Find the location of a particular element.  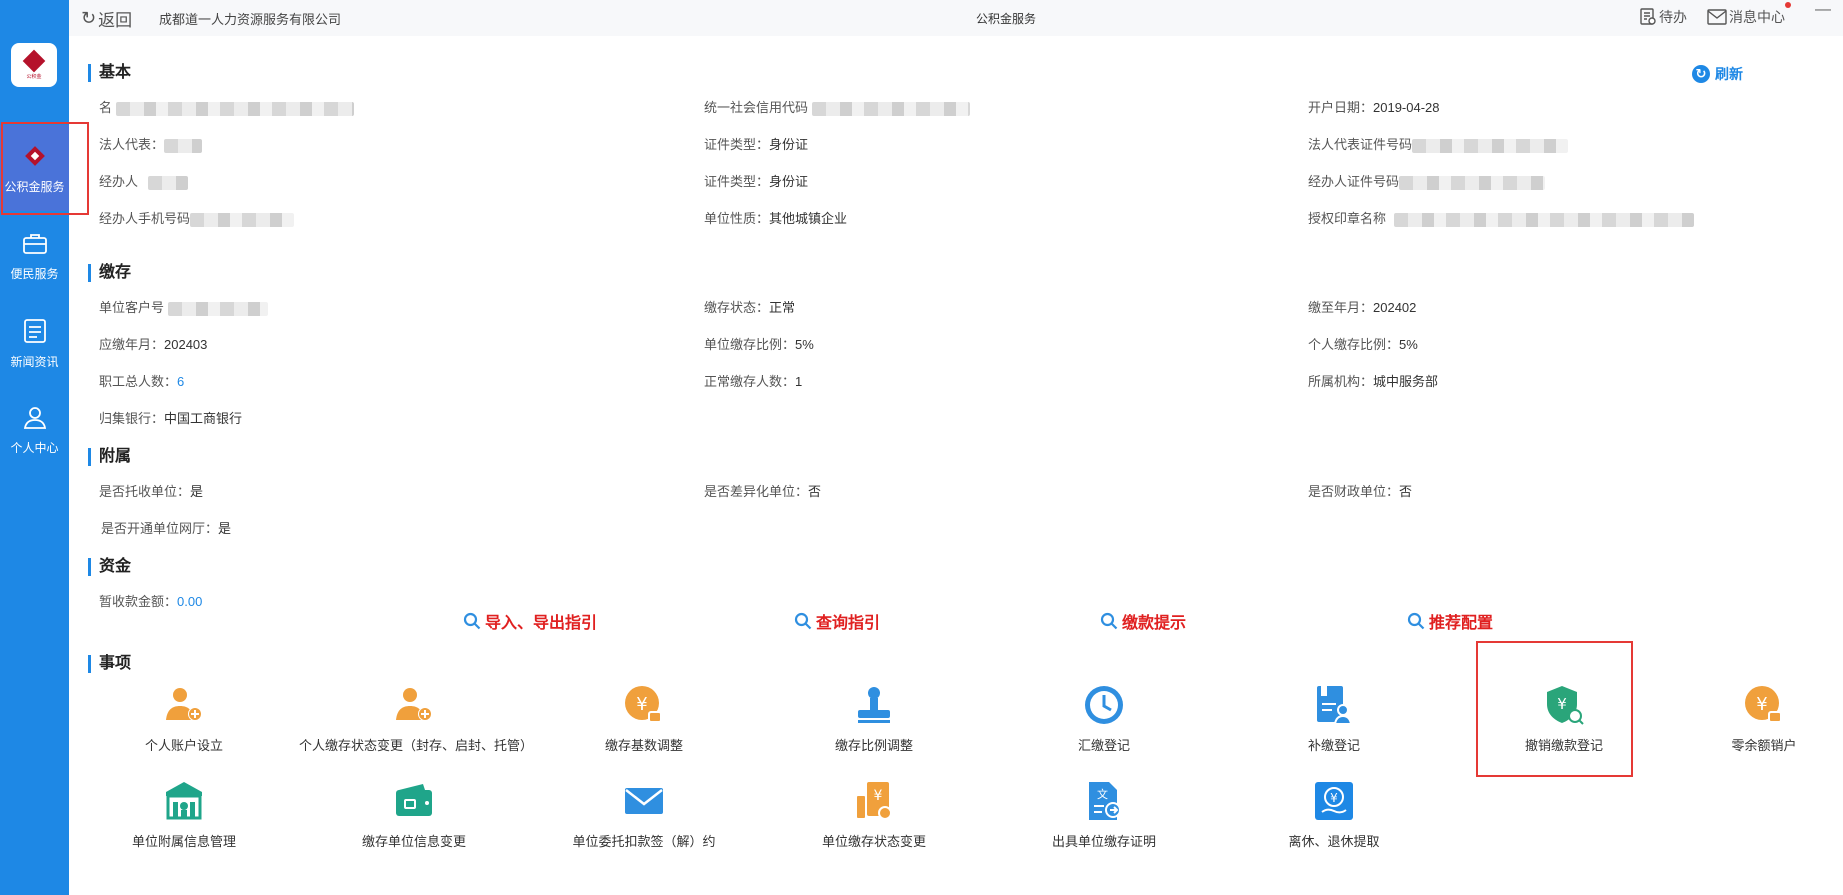

item-base-adjust: ¥ 缴存基数调整 is located at coordinates (644, 719).